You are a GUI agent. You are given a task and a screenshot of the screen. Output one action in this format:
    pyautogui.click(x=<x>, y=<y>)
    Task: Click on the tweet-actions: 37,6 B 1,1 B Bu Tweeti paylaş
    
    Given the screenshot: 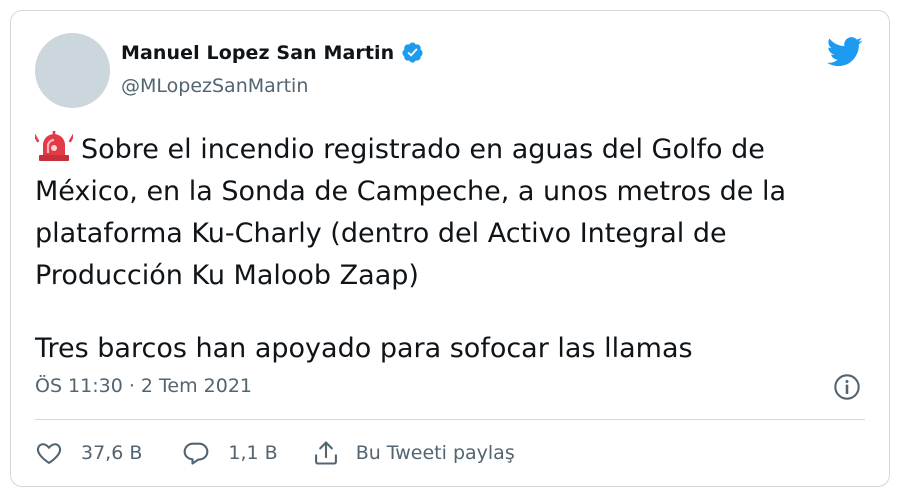 What is the action you would take?
    pyautogui.click(x=275, y=453)
    